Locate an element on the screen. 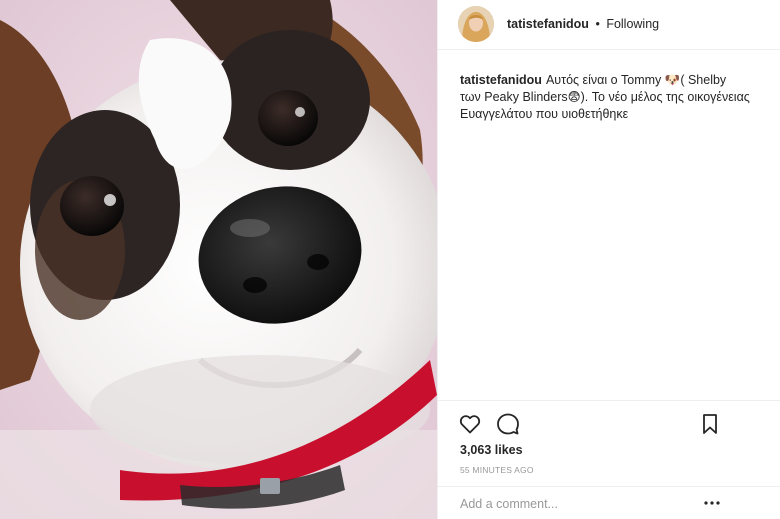 The width and height of the screenshot is (780, 519). avatar-image is located at coordinates (476, 24).